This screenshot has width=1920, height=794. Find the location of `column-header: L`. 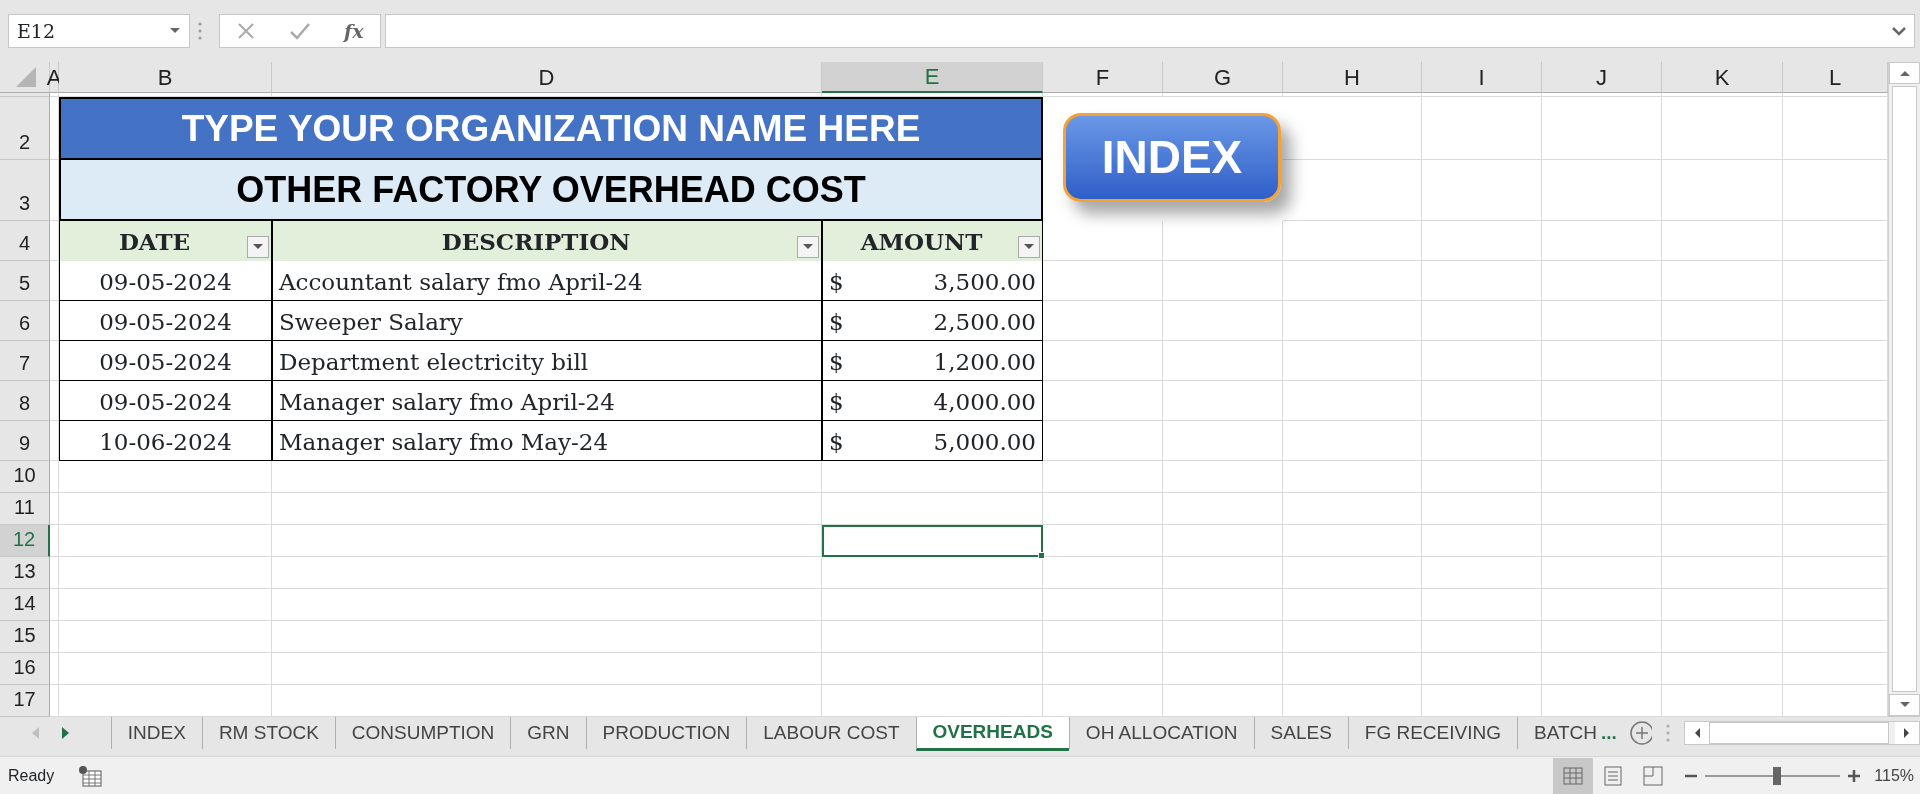

column-header: L is located at coordinates (1835, 77).